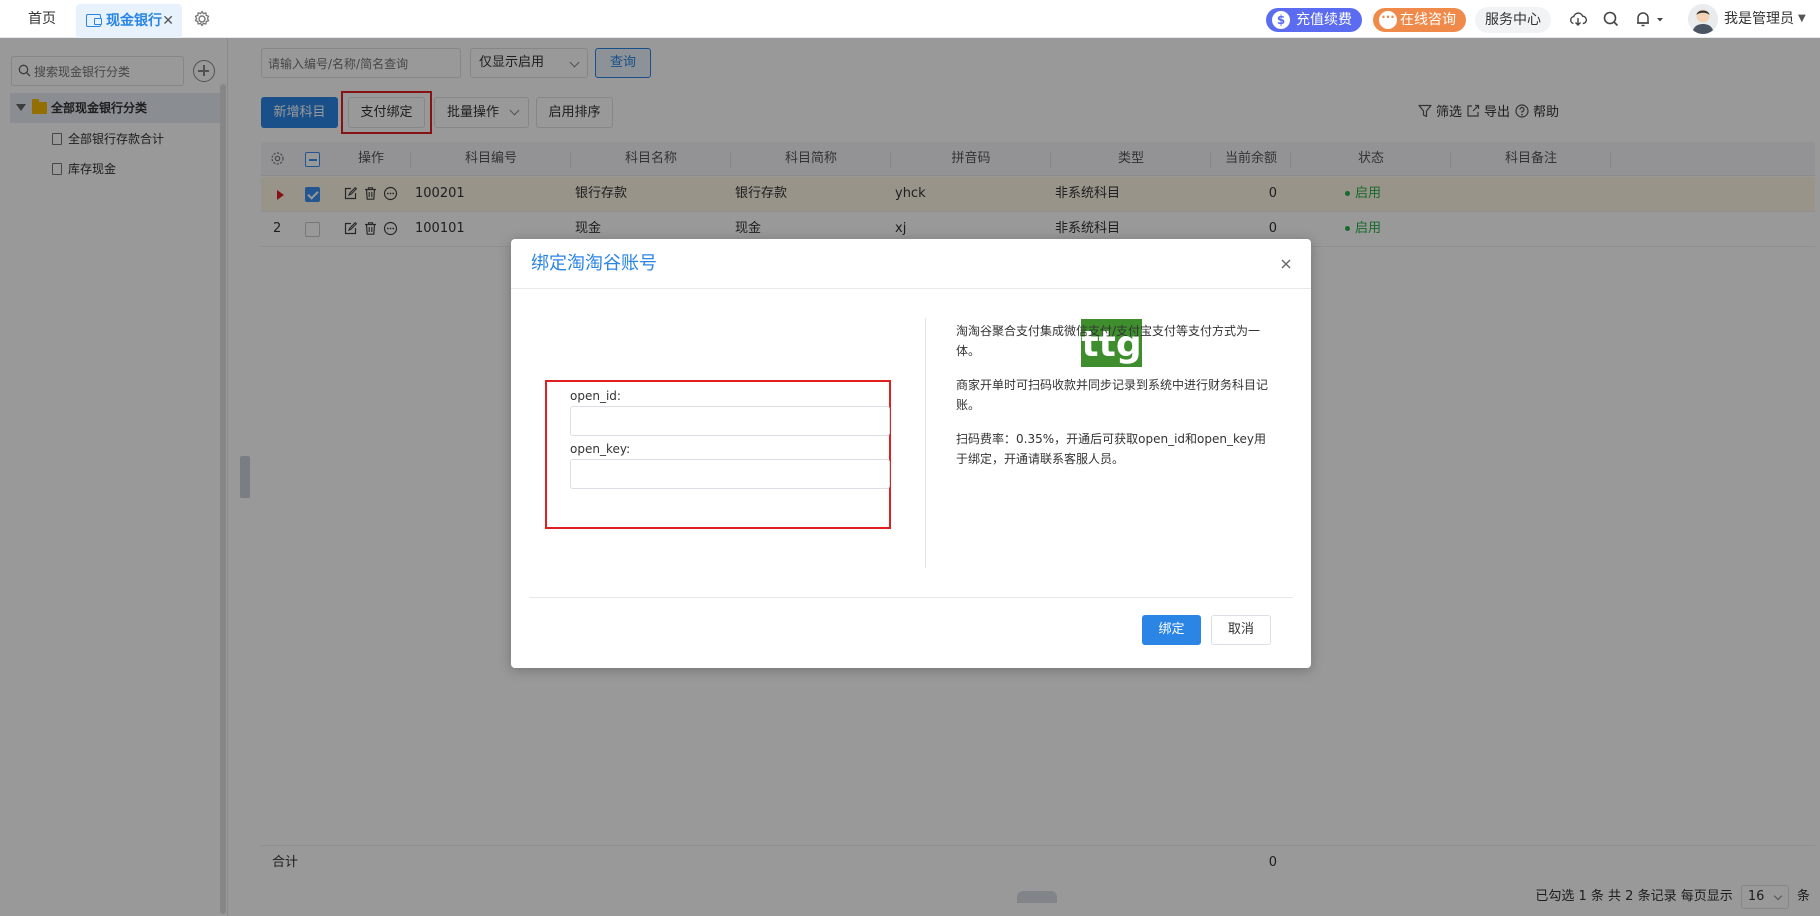 The image size is (1820, 916). What do you see at coordinates (911, 264) in the screenshot?
I see `dialog-header: 绑定淘淘谷账号` at bounding box center [911, 264].